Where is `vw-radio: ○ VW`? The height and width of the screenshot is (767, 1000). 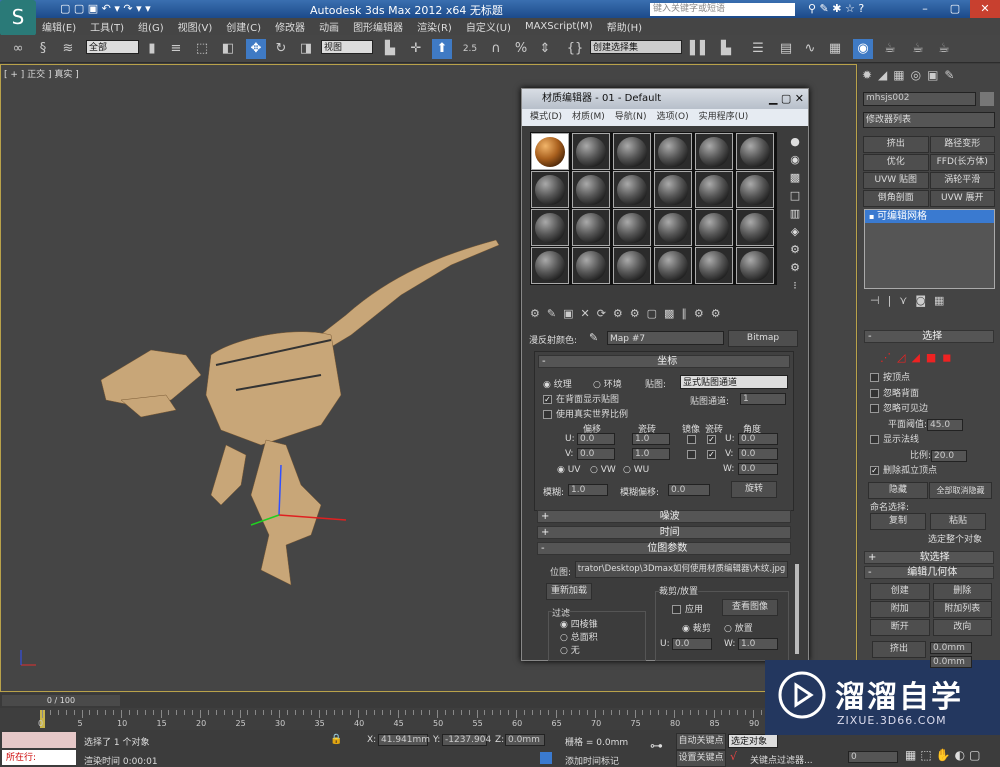 vw-radio: ○ VW is located at coordinates (603, 470).